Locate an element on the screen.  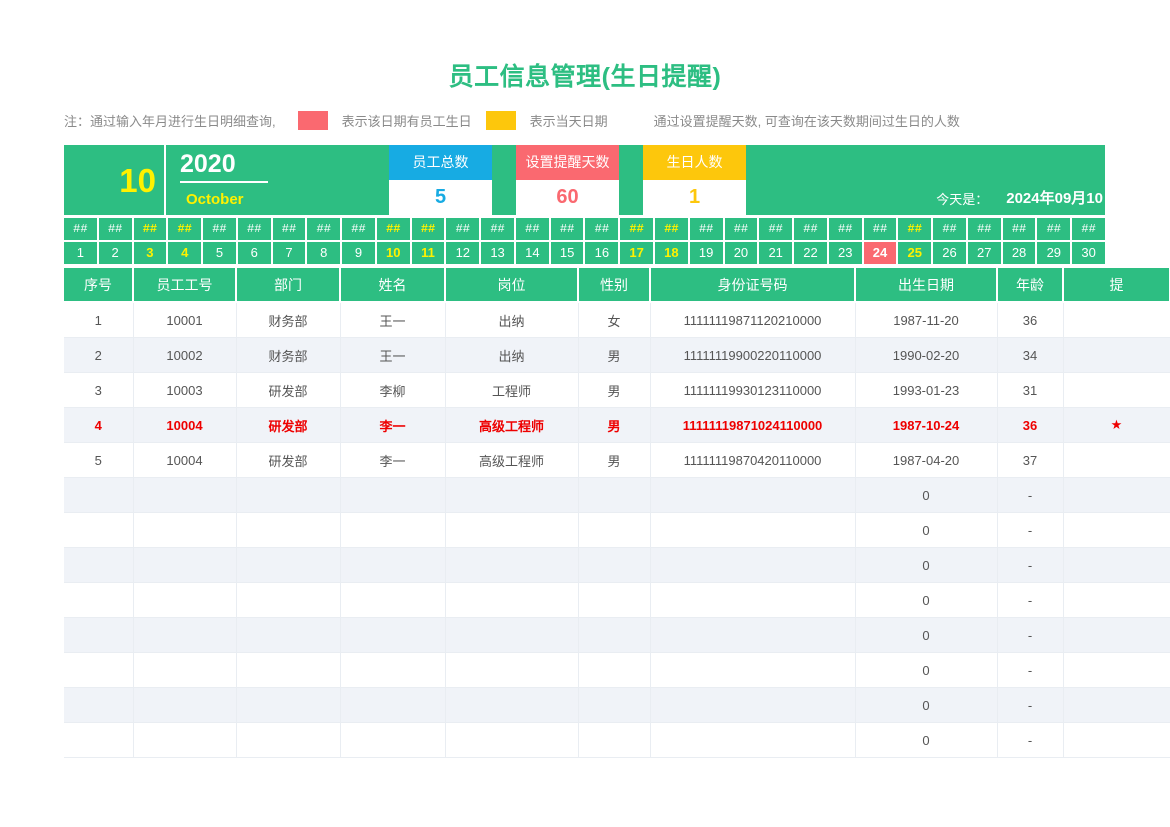
calendar-day-cell: 9 is located at coordinates (358, 253).